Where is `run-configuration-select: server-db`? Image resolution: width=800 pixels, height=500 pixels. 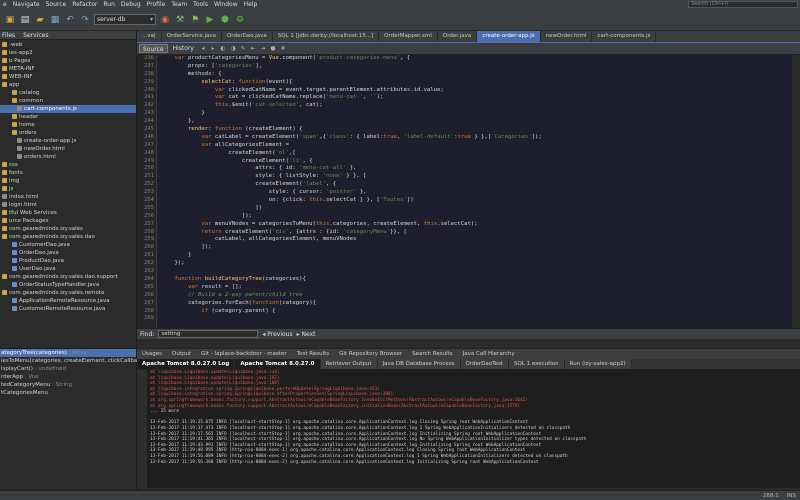 run-configuration-select: server-db is located at coordinates (125, 19).